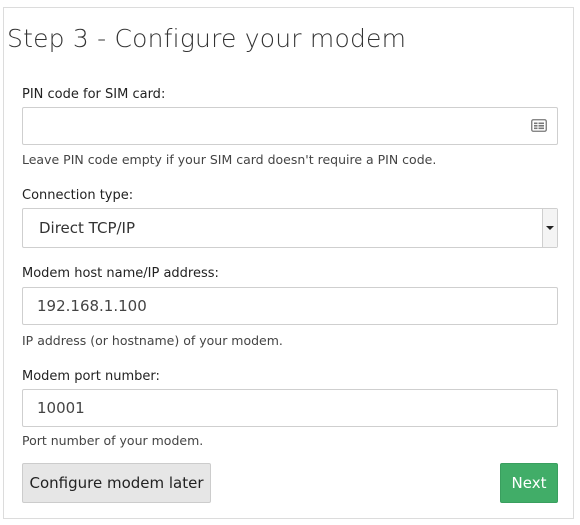  What do you see at coordinates (207, 38) in the screenshot?
I see `page-title: Step 3 - Configure your modem` at bounding box center [207, 38].